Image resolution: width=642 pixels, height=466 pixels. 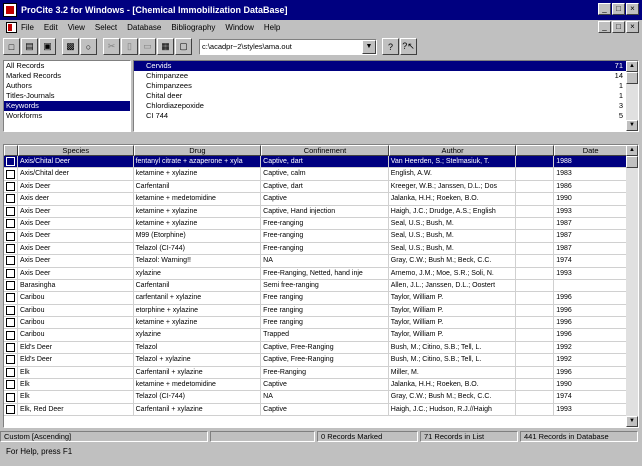 I want to click on column-header-species: Species, so click(x=75, y=150).